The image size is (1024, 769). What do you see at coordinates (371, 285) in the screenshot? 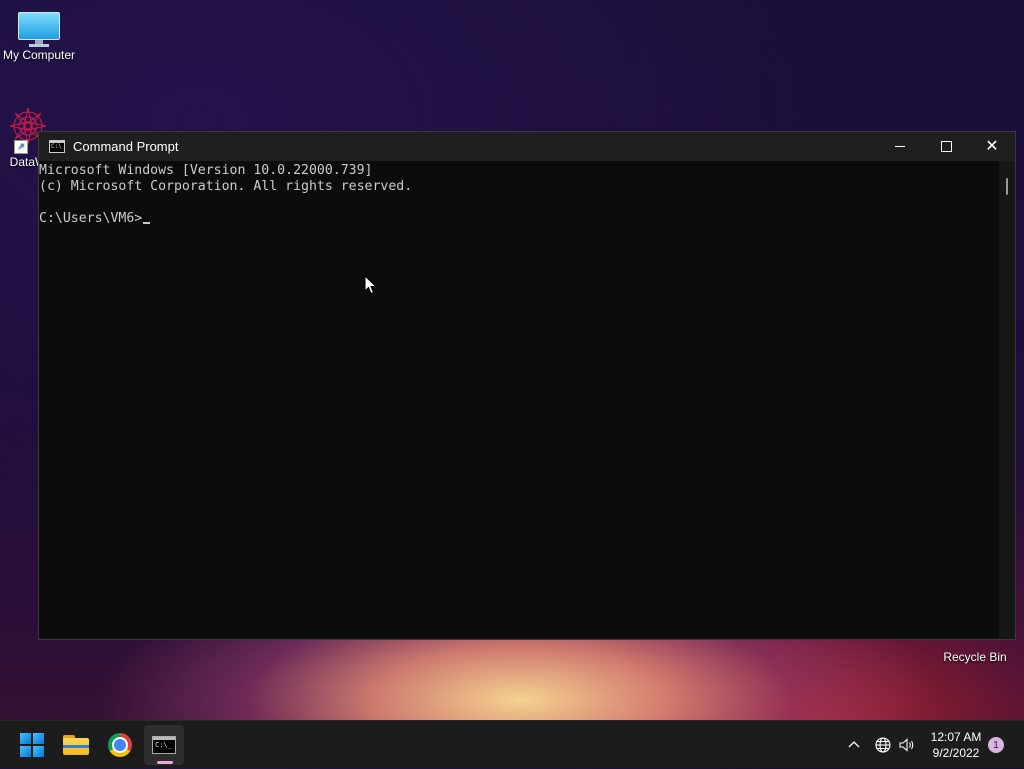
I see `mouse-pointer-icon` at bounding box center [371, 285].